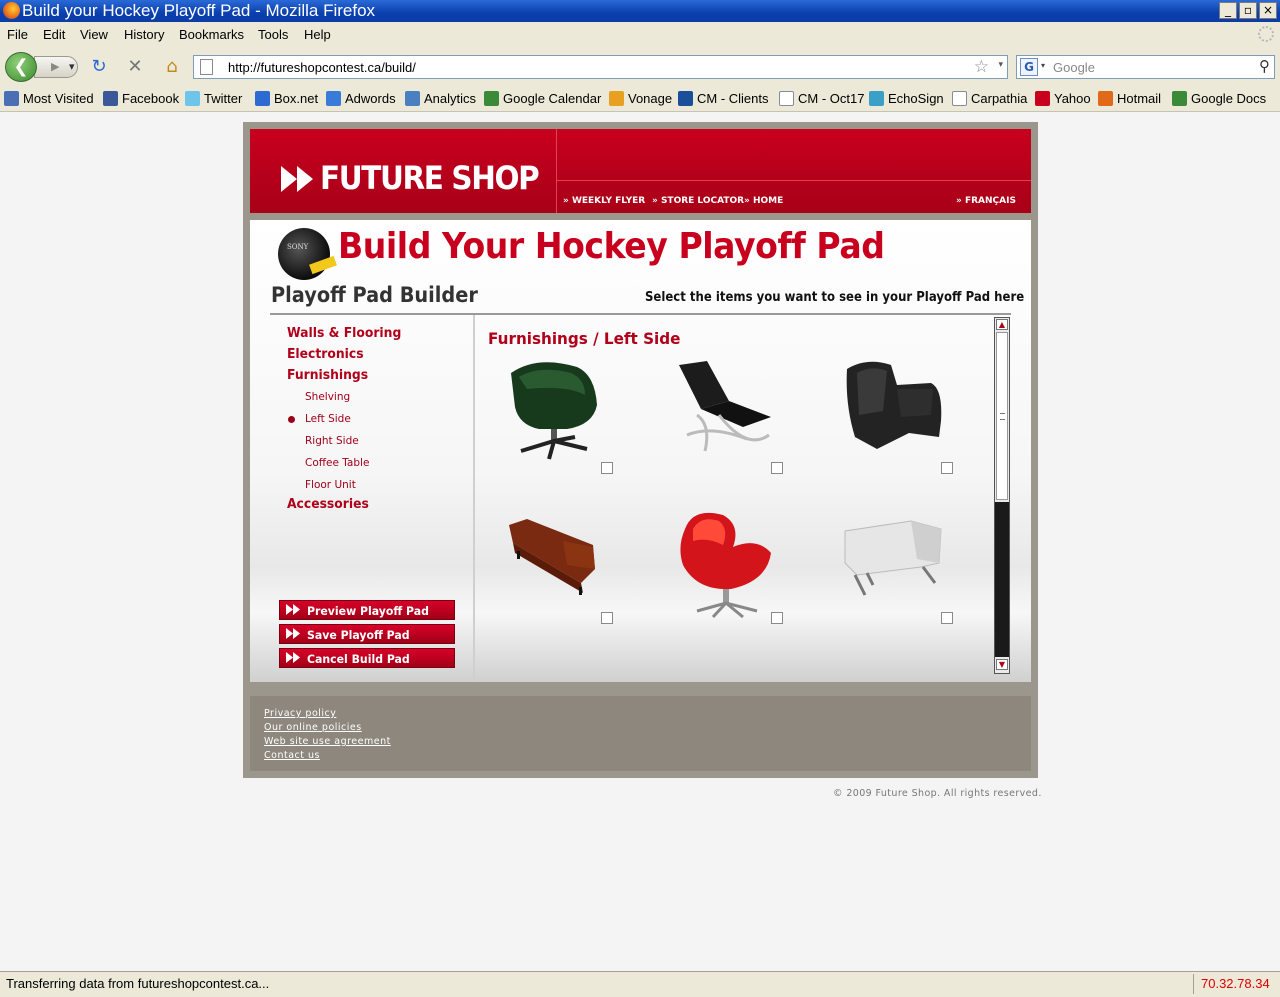  I want to click on bookmark-twitter: Twitter, so click(213, 100).